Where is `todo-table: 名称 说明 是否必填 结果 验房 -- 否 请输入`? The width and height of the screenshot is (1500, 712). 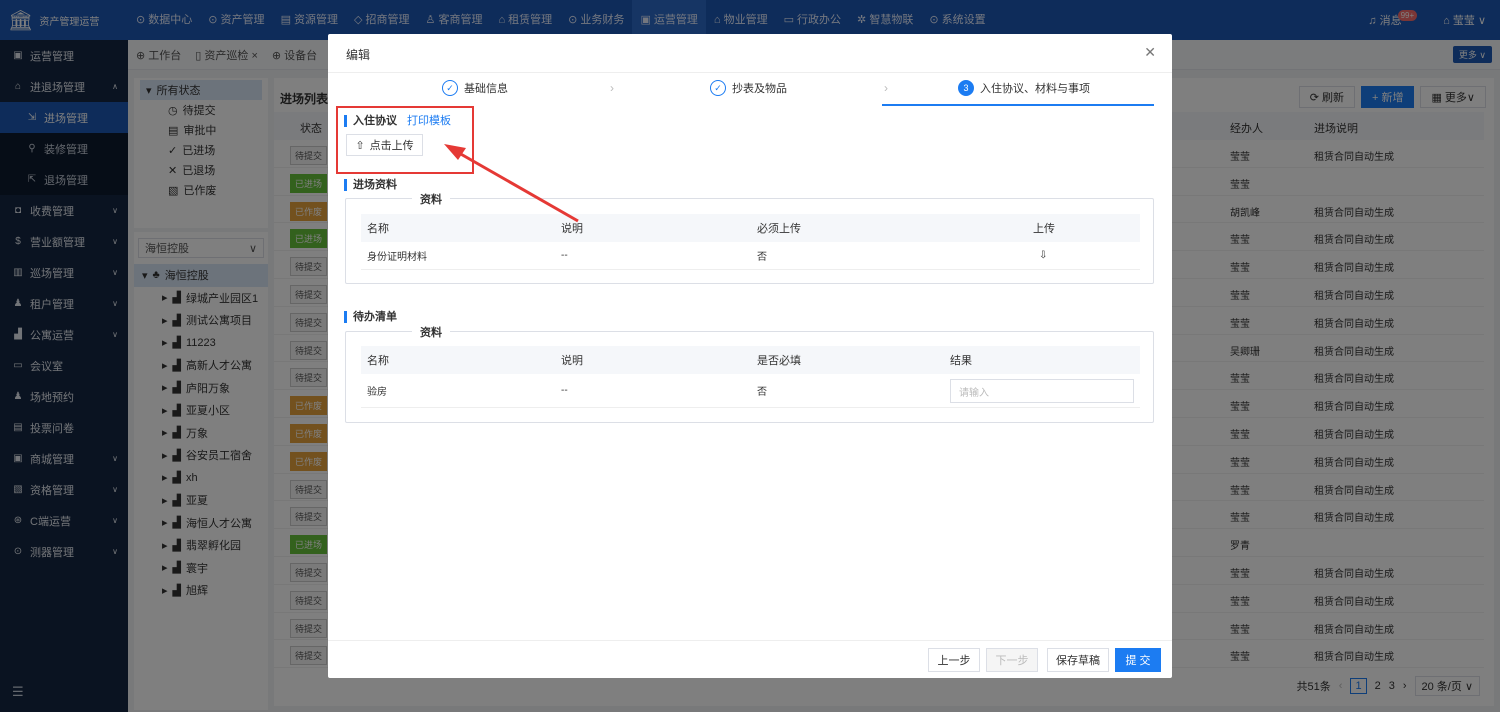
todo-table: 名称 说明 是否必填 结果 验房 -- 否 请输入 is located at coordinates (750, 377).